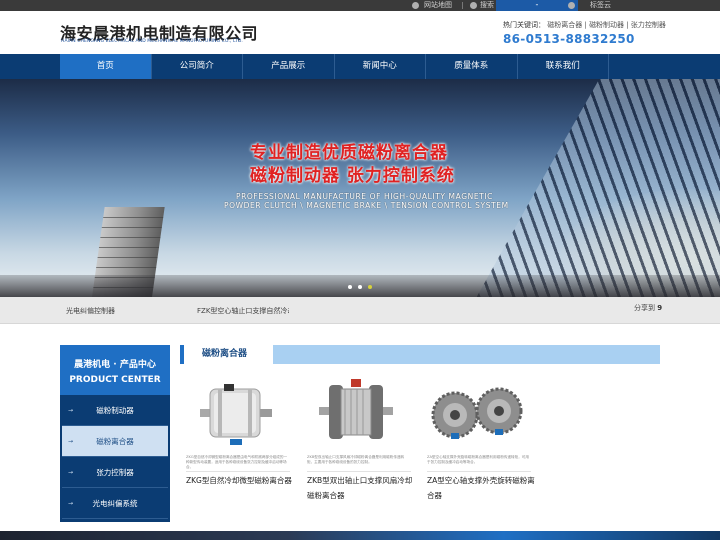 The height and width of the screenshot is (540, 720). I want to click on nav-item-news: 新闻中心, so click(380, 66).